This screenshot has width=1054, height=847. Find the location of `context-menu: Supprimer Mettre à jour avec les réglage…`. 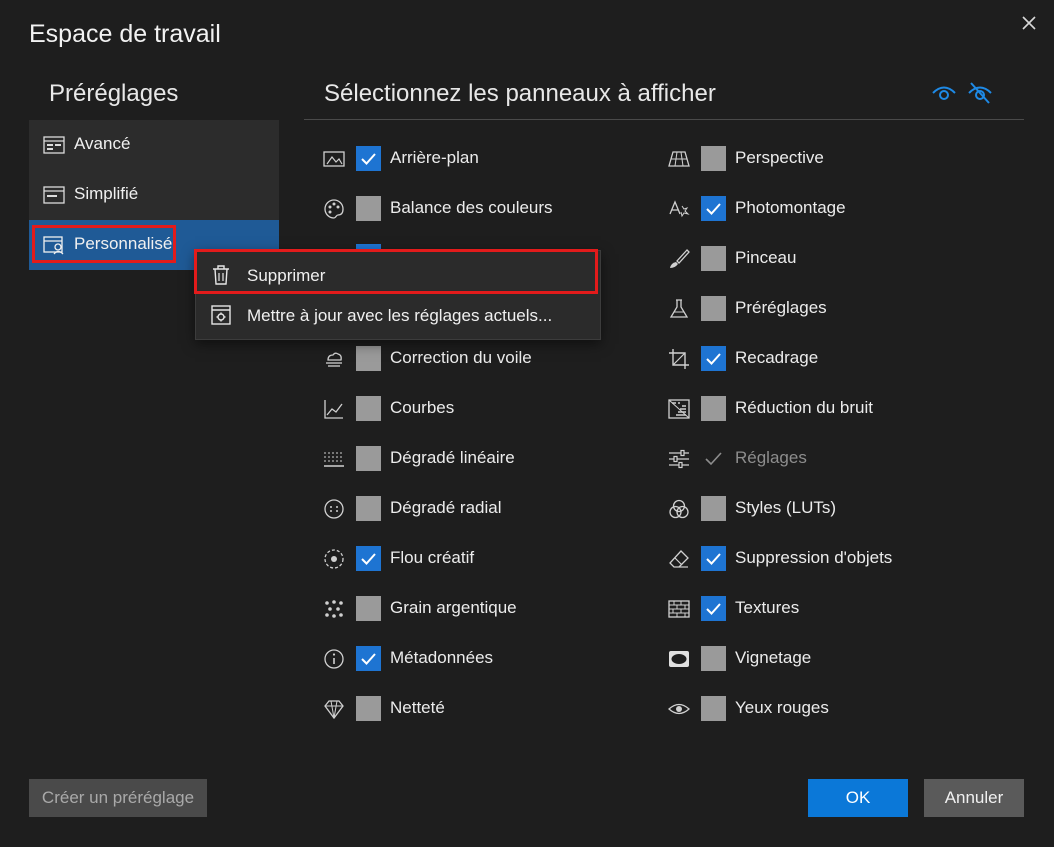

context-menu: Supprimer Mettre à jour avec les réglage… is located at coordinates (398, 295).